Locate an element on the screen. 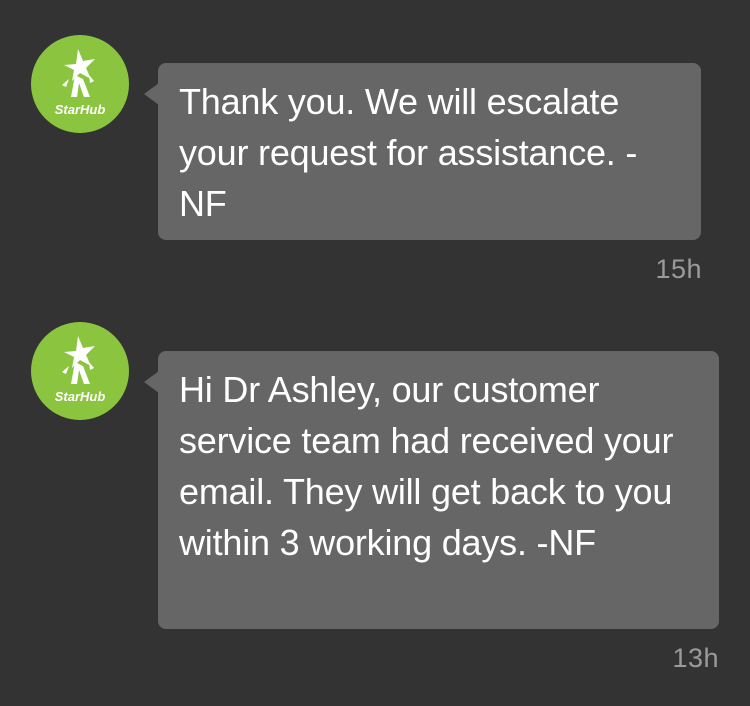 The width and height of the screenshot is (750, 706). message-timestamp: 15h is located at coordinates (678, 269).